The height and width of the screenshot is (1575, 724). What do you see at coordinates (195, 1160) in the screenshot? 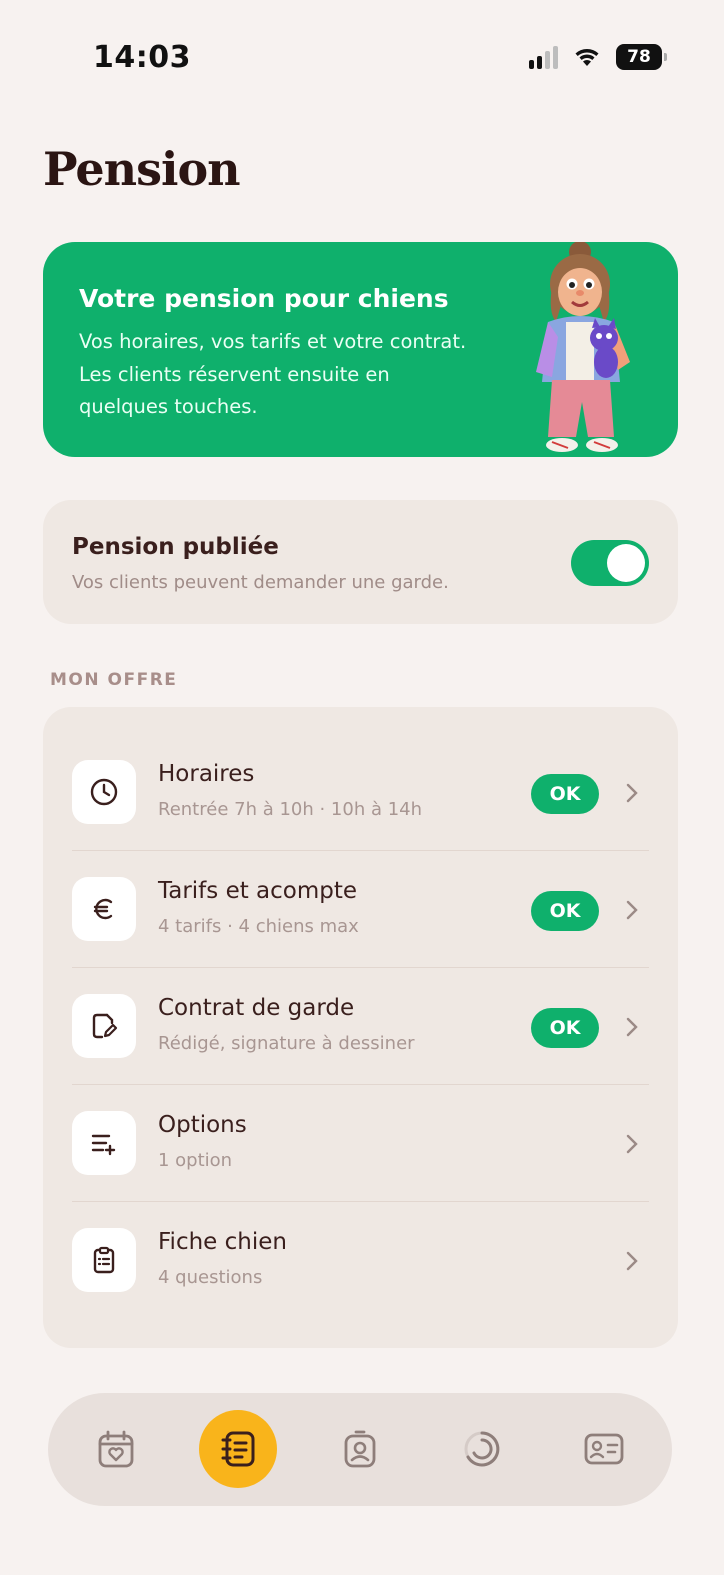
I see `item-subtitle: 1 option` at bounding box center [195, 1160].